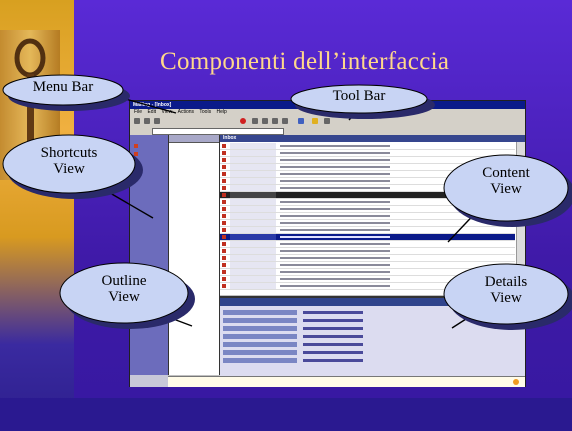  What do you see at coordinates (63, 87) in the screenshot?
I see `callout-label: Menu Bar` at bounding box center [63, 87].